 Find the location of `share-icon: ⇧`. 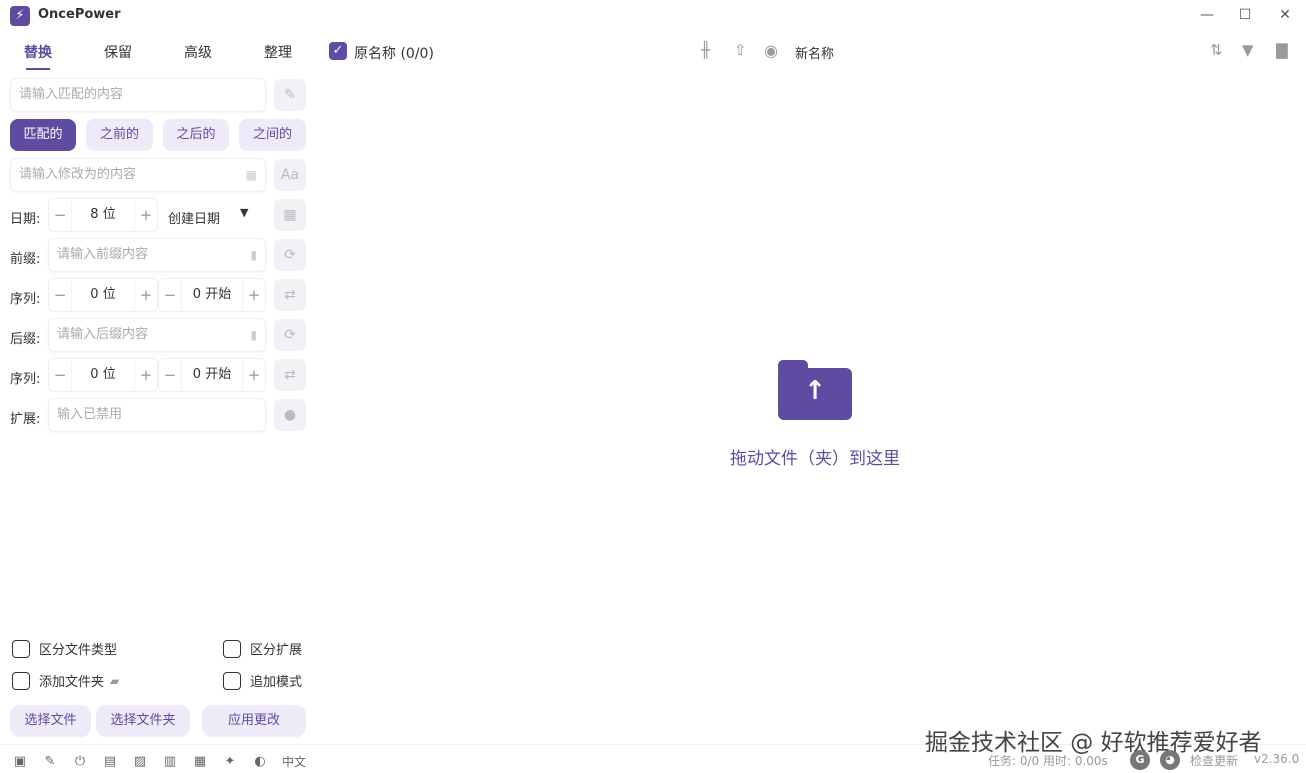

share-icon: ⇧ is located at coordinates (740, 50).